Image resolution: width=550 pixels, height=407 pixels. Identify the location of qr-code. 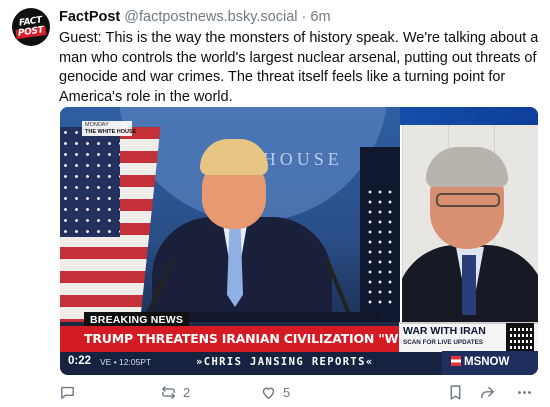
(520, 337).